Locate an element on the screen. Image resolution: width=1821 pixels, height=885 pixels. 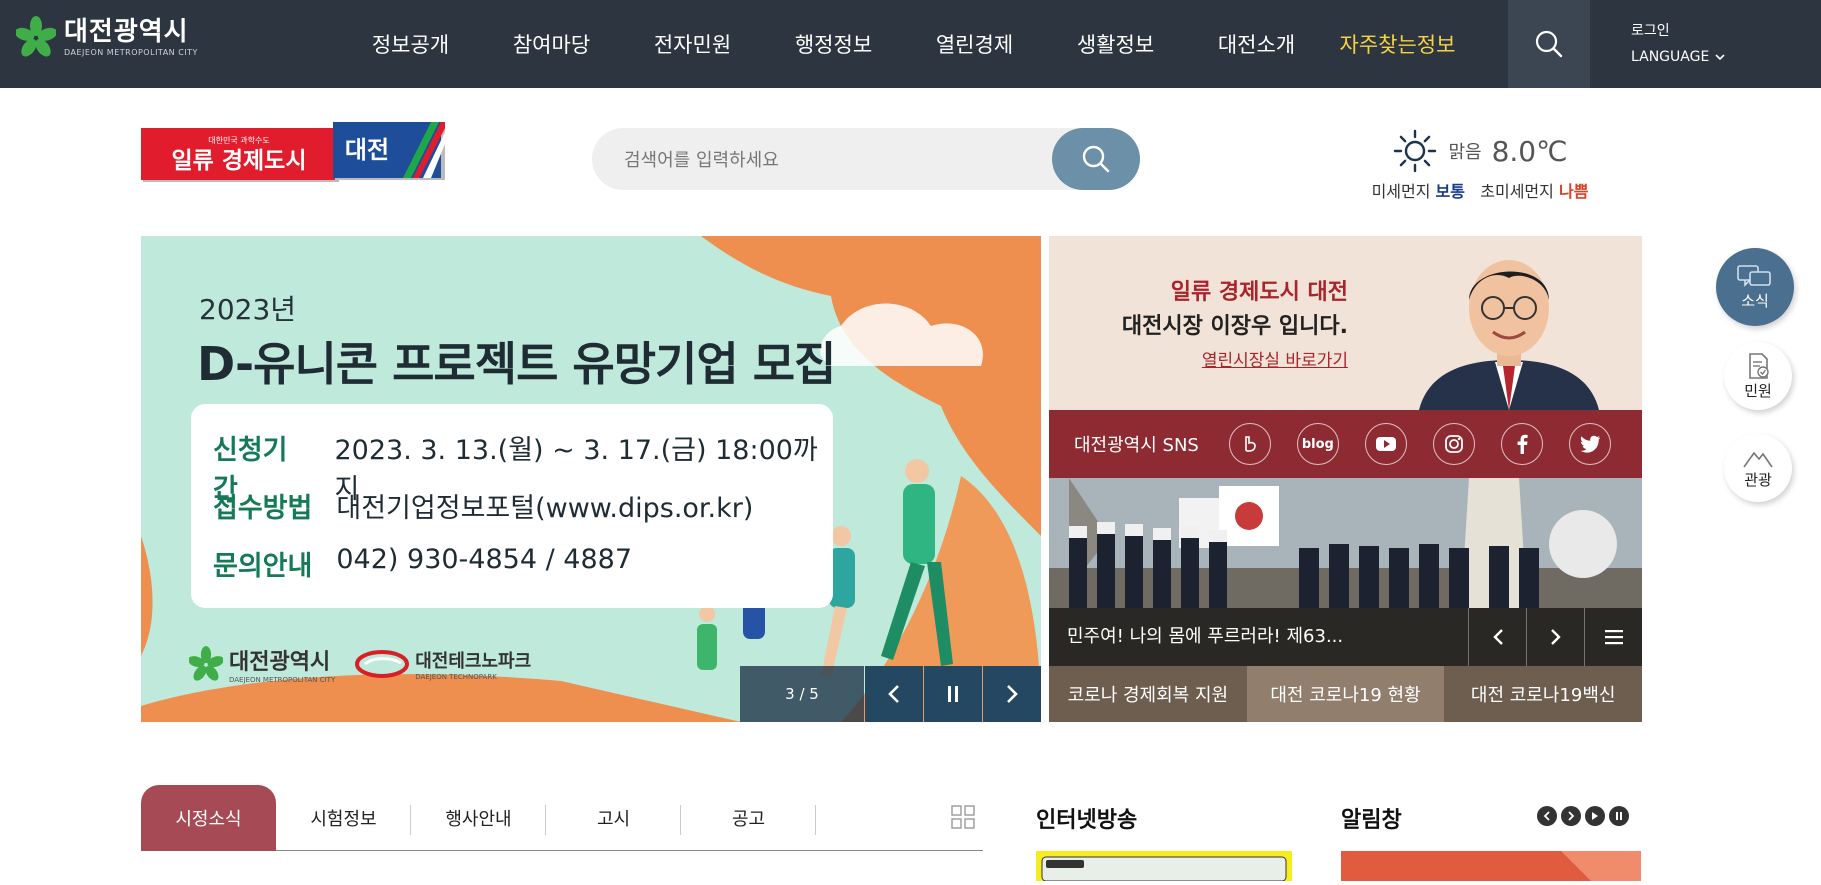
utility-menu: 로그인 LANGUAGE is located at coordinates (1678, 44).